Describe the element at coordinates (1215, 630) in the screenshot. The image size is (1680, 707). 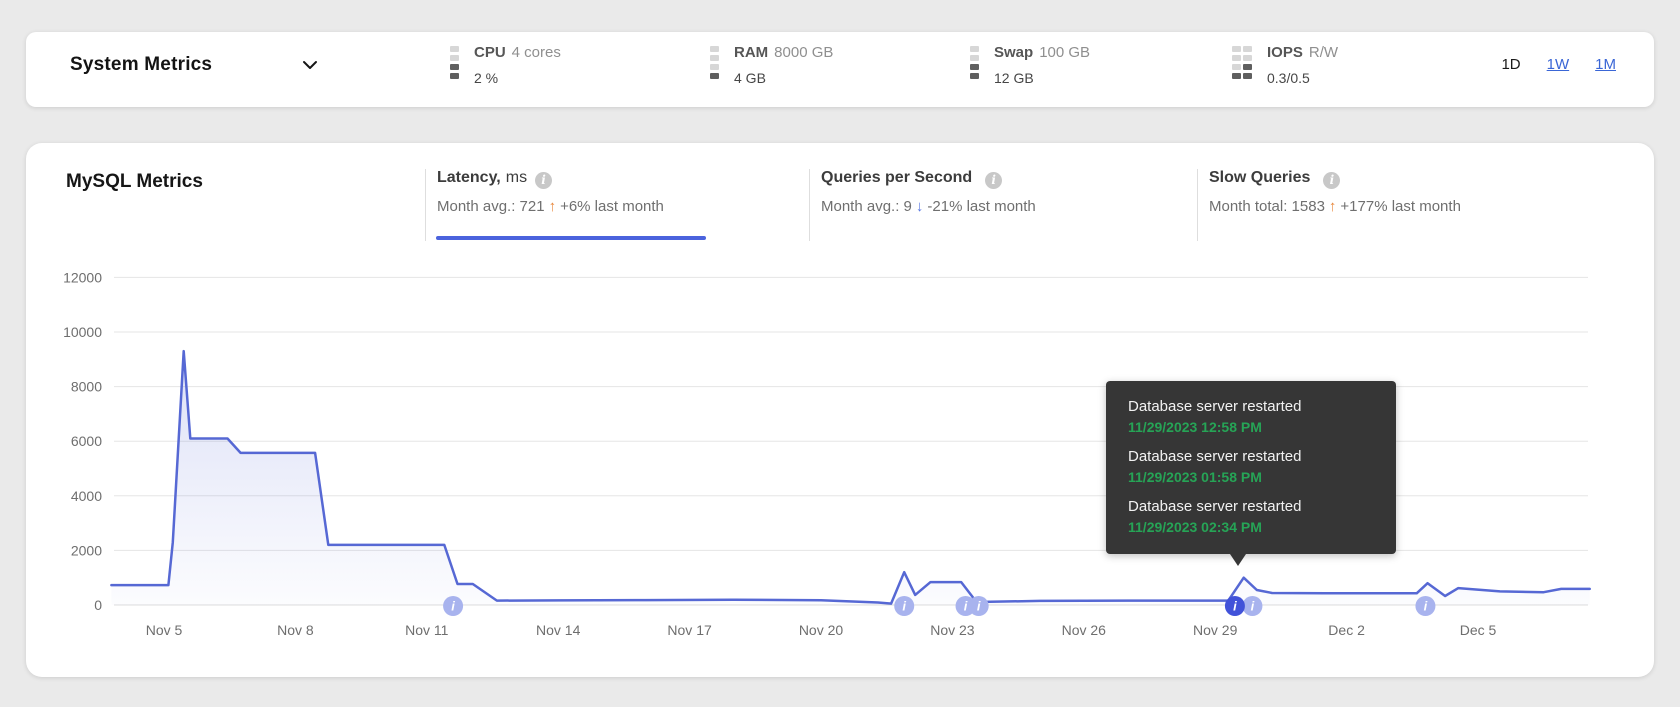
I see `x-axis-tick-label: Nov 29` at that location.